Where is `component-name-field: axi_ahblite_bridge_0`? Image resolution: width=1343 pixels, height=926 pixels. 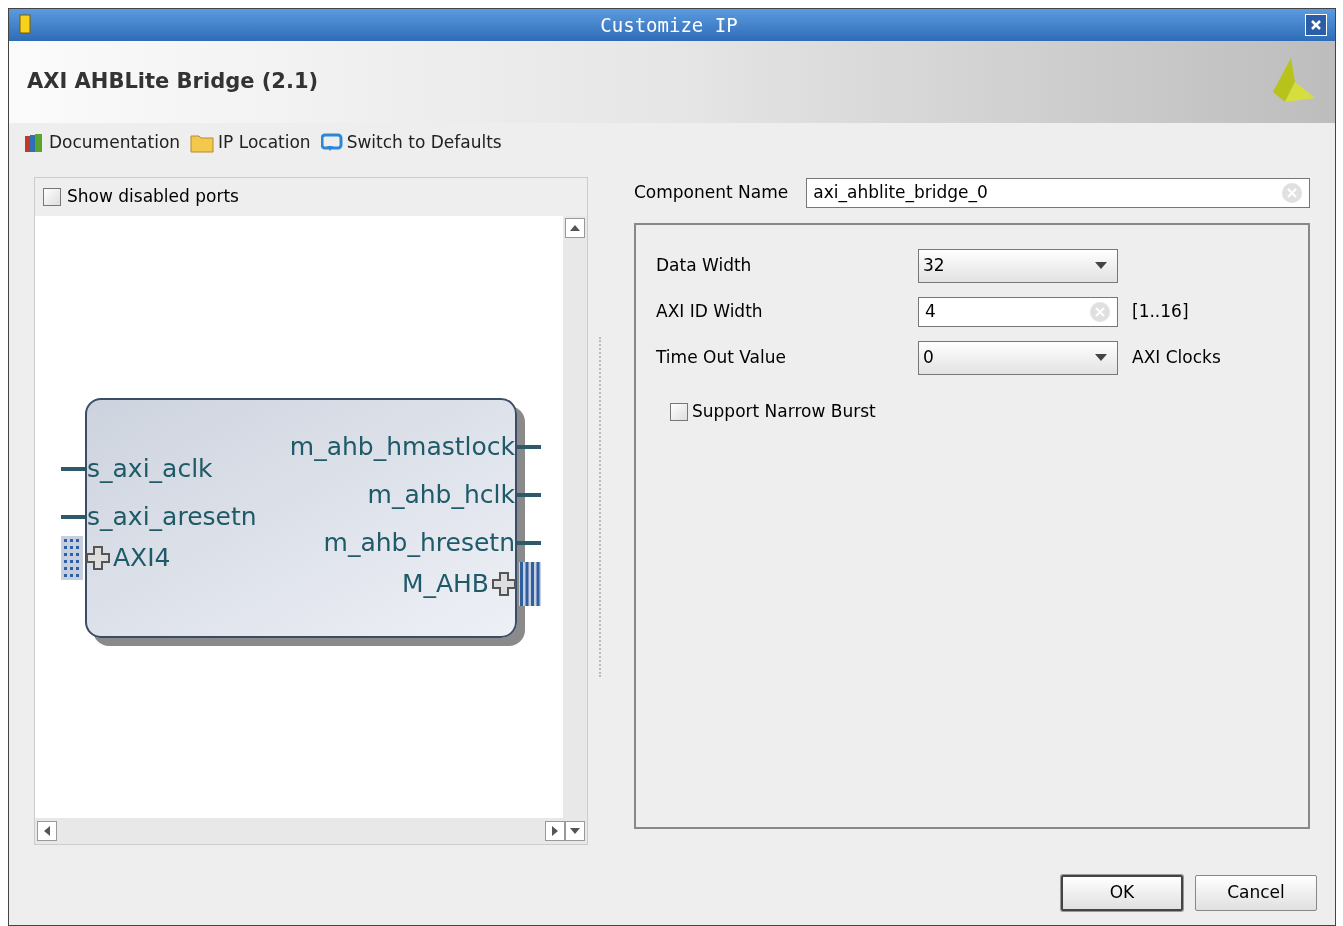
component-name-field: axi_ahblite_bridge_0 is located at coordinates (1058, 193).